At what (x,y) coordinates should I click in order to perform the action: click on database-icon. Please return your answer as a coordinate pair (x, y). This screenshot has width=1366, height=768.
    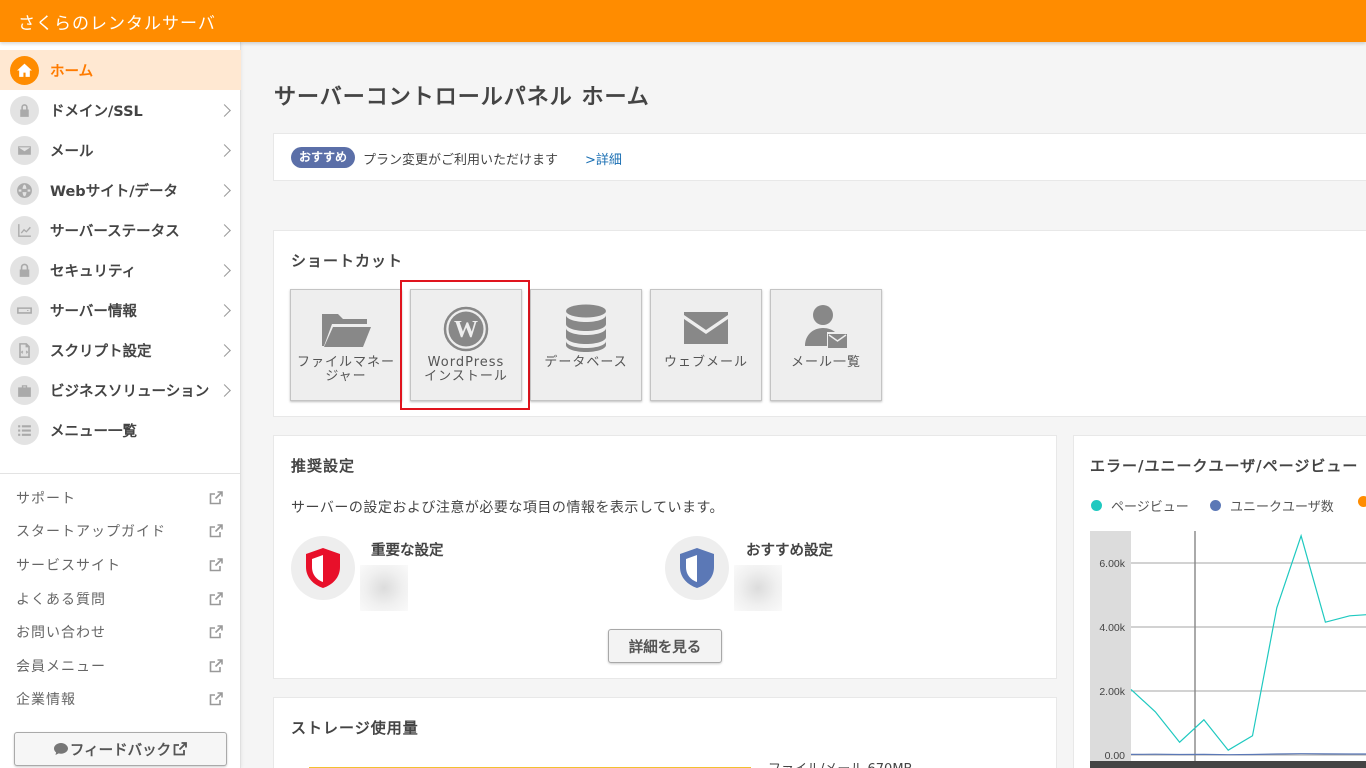
    Looking at the image, I should click on (586, 328).